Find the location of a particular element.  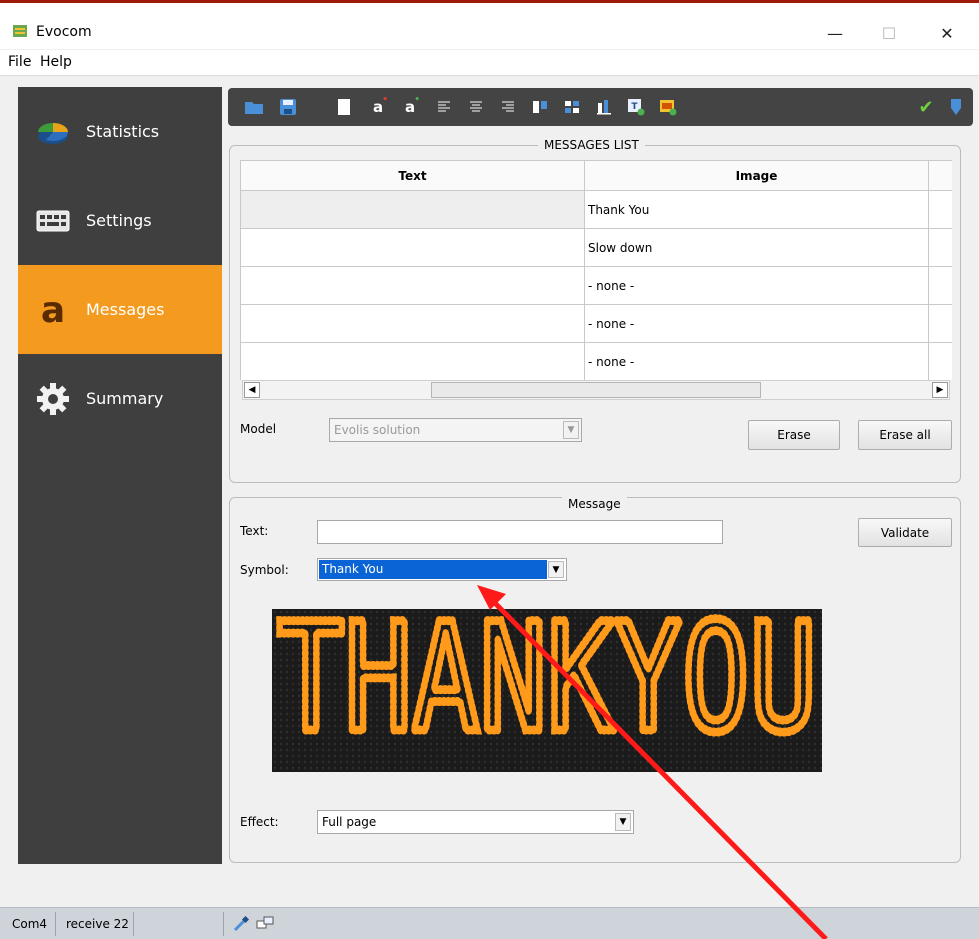

status-receive: receive 22 is located at coordinates (98, 924).